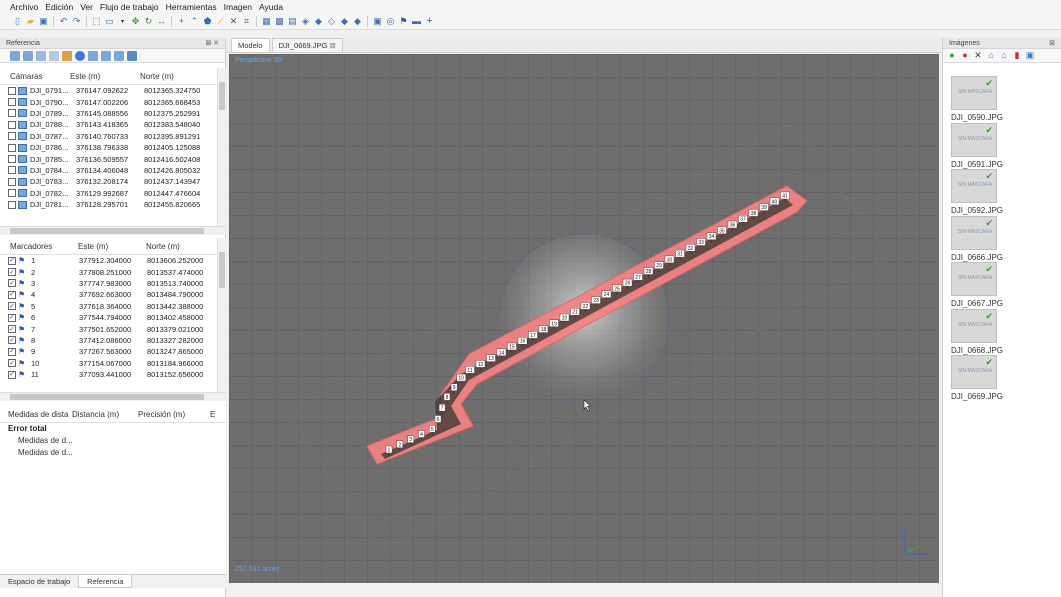  Describe the element at coordinates (999, 145) in the screenshot. I see `image-thumbnail: ✔ SIN MÁSCARA DJI_0591.JPG` at that location.